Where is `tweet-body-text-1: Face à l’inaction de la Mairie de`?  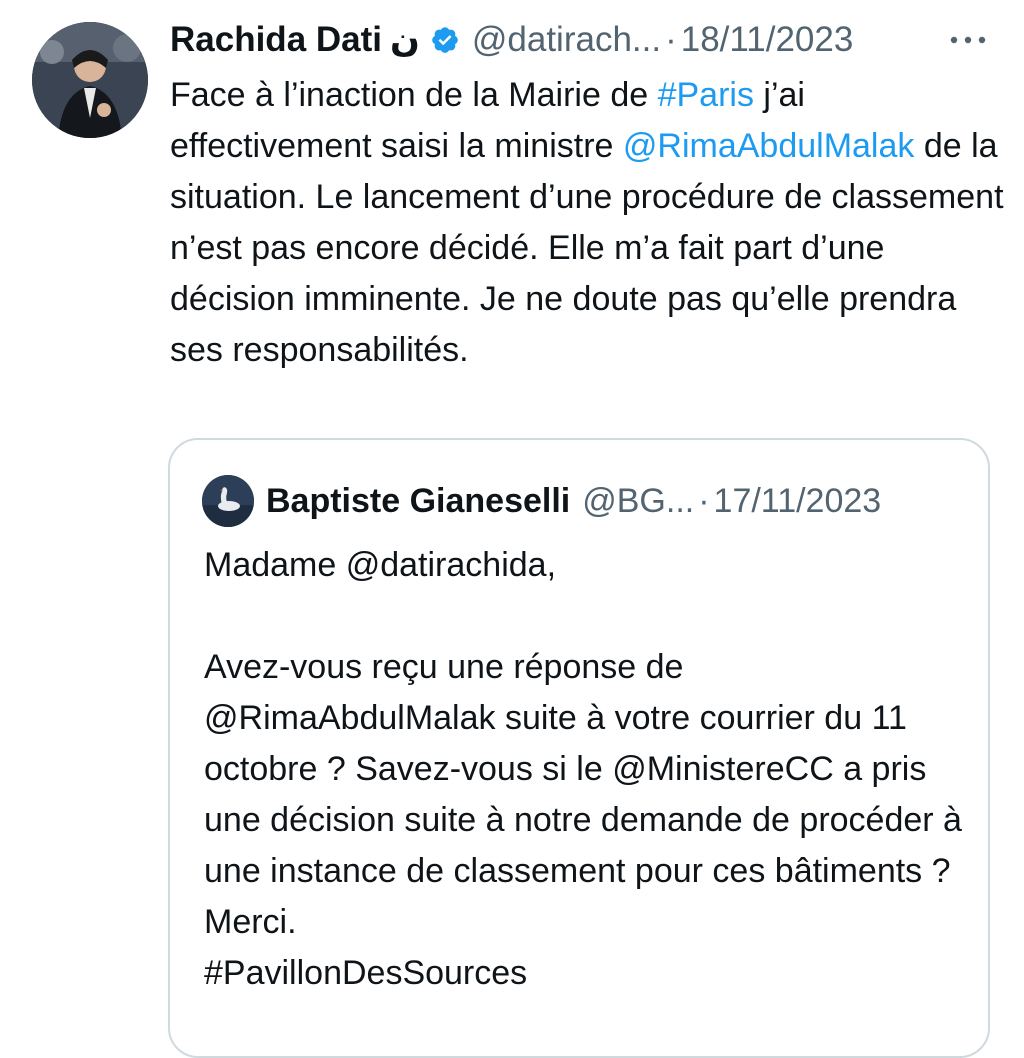 tweet-body-text-1: Face à l’inaction de la Mairie de is located at coordinates (414, 95).